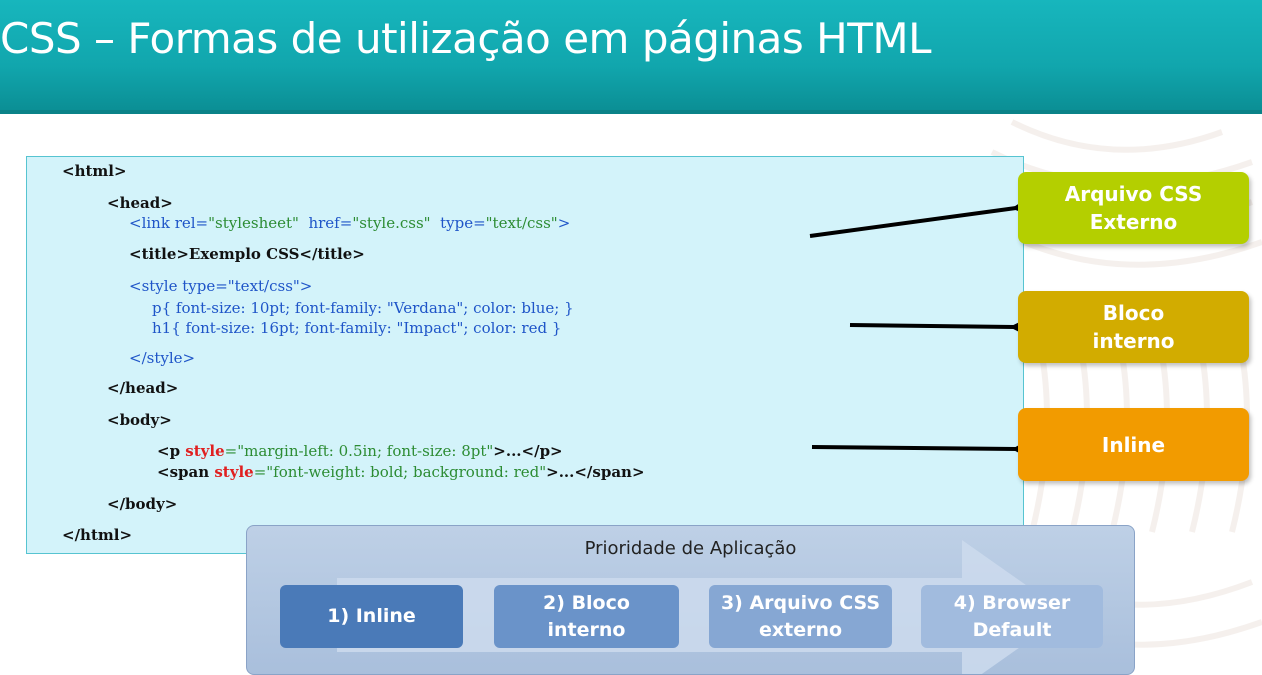 The image size is (1262, 675). What do you see at coordinates (234, 472) in the screenshot?
I see `code-token-span-style-attr: style` at bounding box center [234, 472].